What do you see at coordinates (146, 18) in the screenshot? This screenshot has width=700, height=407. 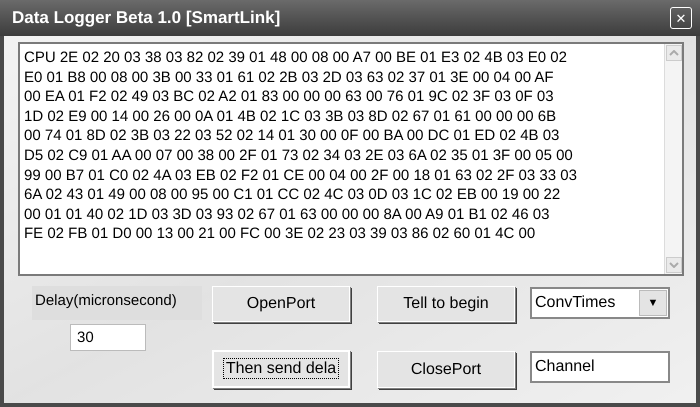 I see `window-title: Data Logger Beta 1.0 [SmartLink]` at bounding box center [146, 18].